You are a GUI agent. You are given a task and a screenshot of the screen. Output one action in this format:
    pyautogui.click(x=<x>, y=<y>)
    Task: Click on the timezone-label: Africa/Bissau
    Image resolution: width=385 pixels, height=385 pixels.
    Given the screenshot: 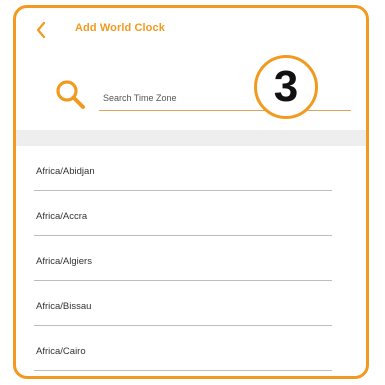 What is the action you would take?
    pyautogui.click(x=64, y=306)
    